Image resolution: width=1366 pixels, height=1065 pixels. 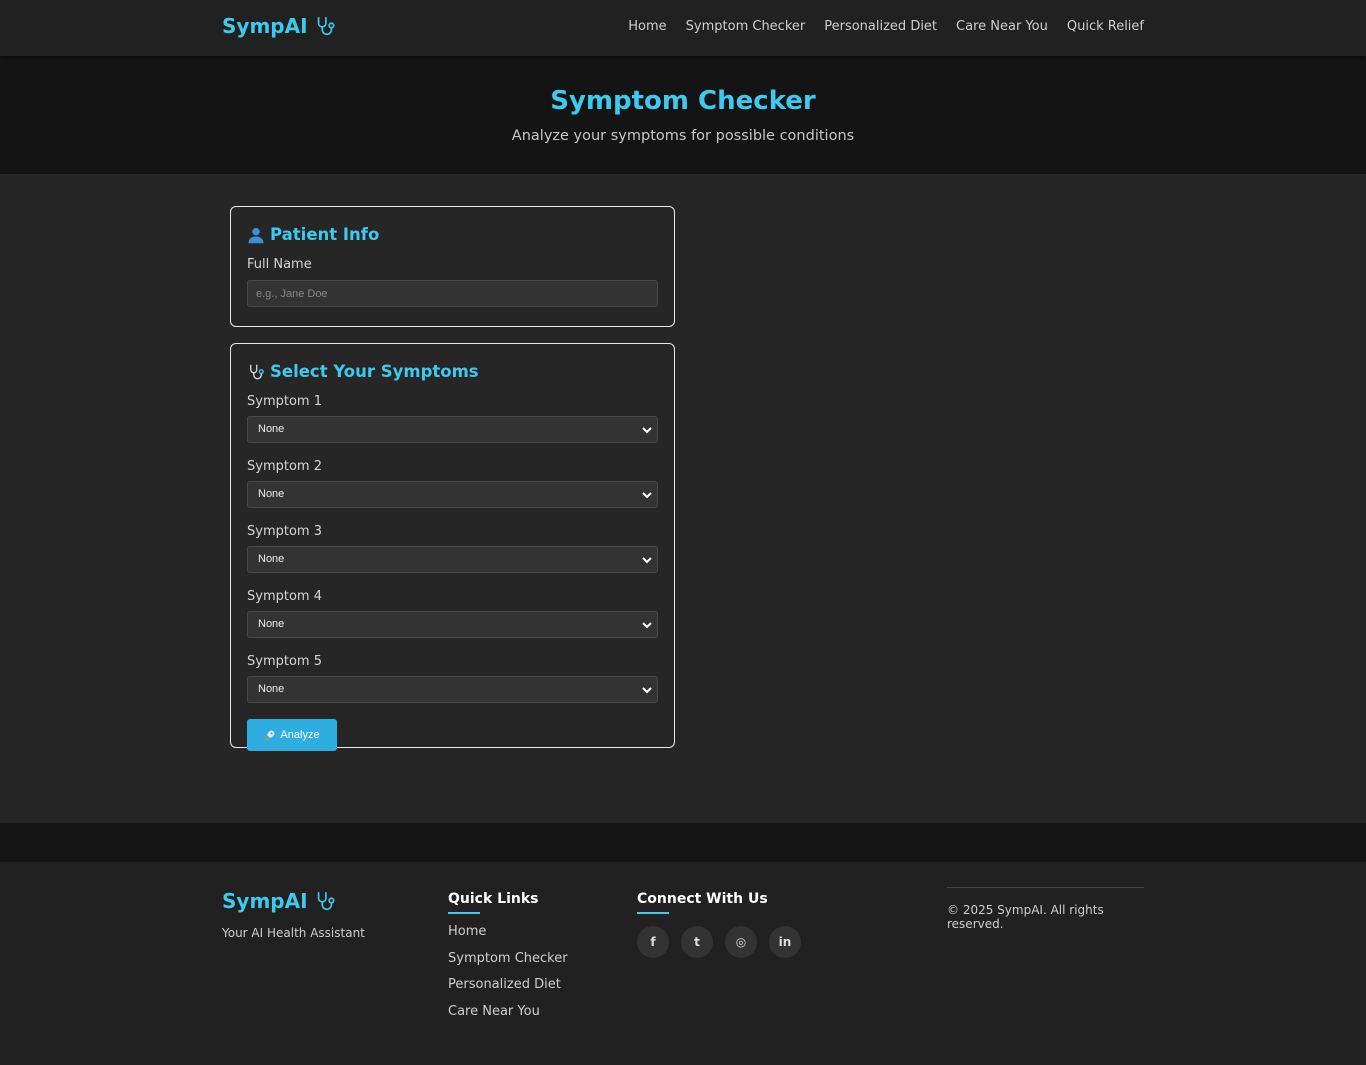 I want to click on symptom-4-label: Symptom 4, so click(x=284, y=596).